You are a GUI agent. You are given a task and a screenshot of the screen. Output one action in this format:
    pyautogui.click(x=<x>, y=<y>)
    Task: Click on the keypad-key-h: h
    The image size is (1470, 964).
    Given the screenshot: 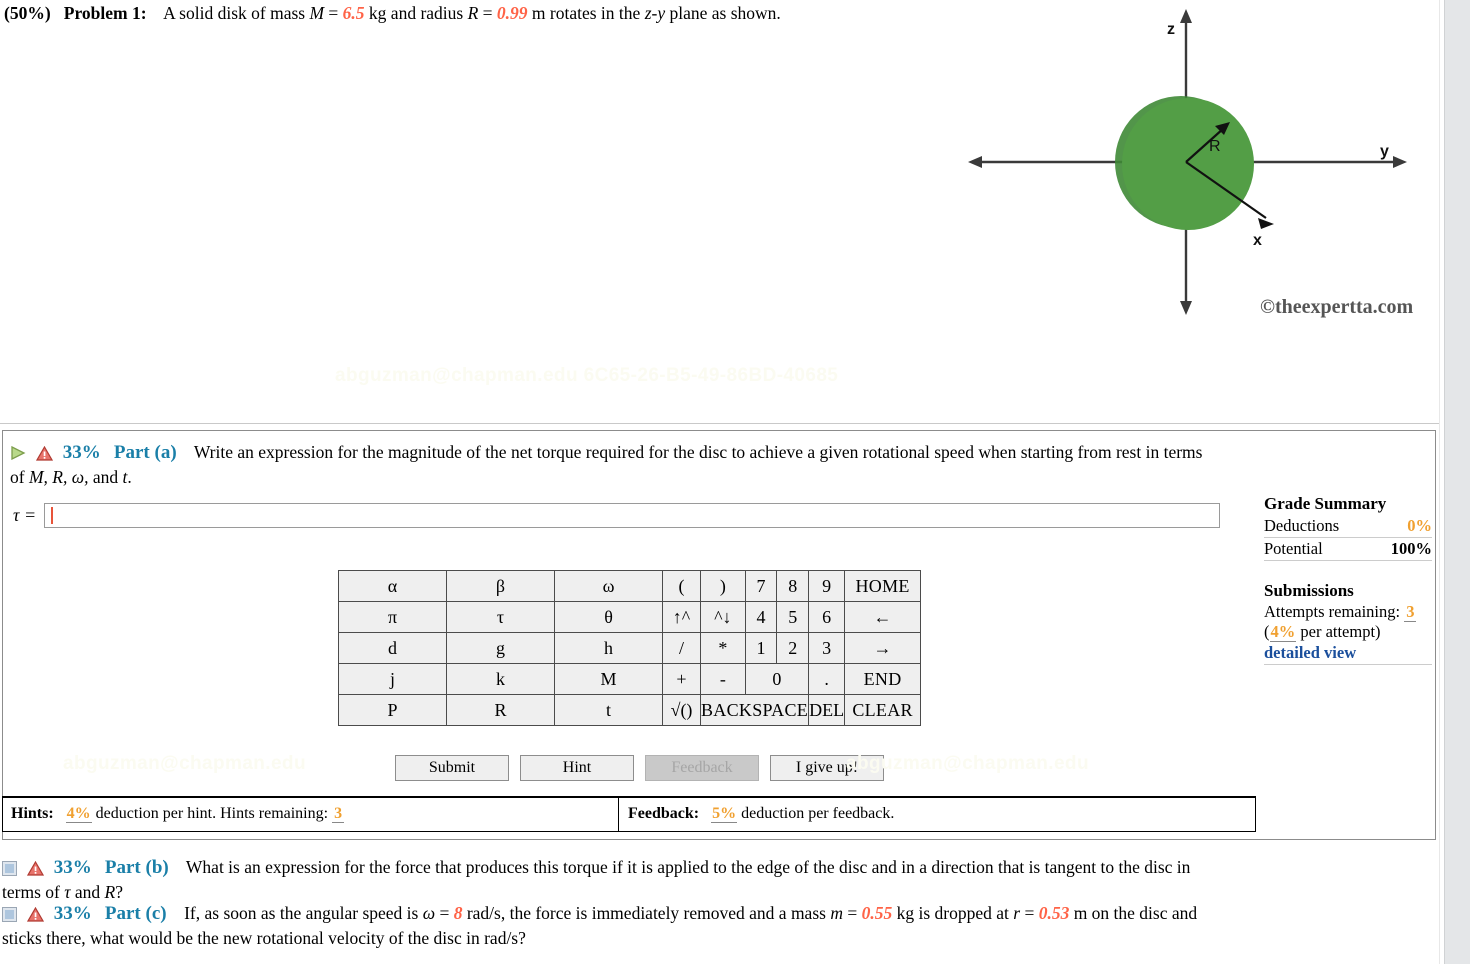 What is the action you would take?
    pyautogui.click(x=608, y=648)
    